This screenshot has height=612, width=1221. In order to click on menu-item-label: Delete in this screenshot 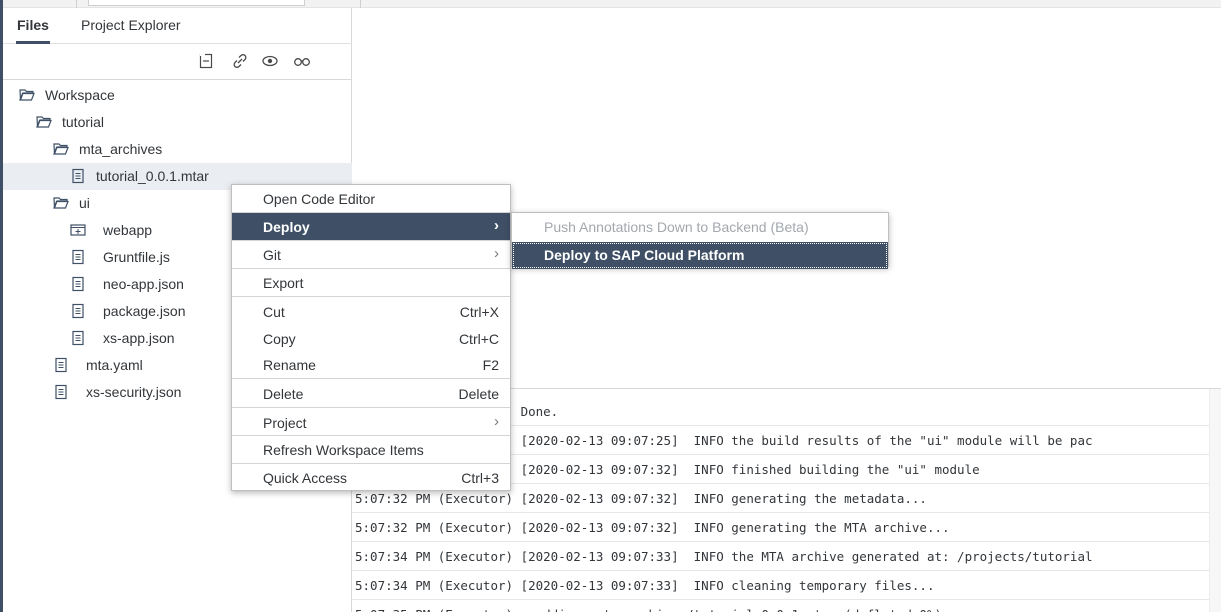, I will do `click(283, 394)`.